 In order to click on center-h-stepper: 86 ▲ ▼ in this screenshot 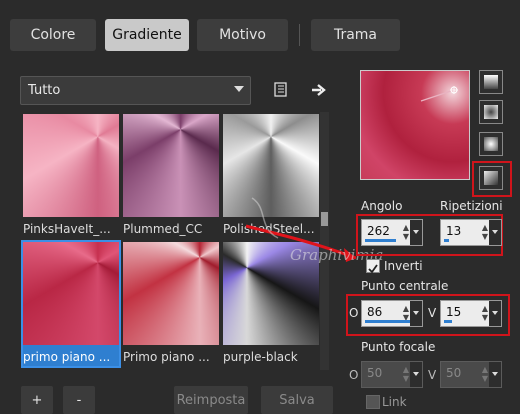, I will do `click(392, 313)`.